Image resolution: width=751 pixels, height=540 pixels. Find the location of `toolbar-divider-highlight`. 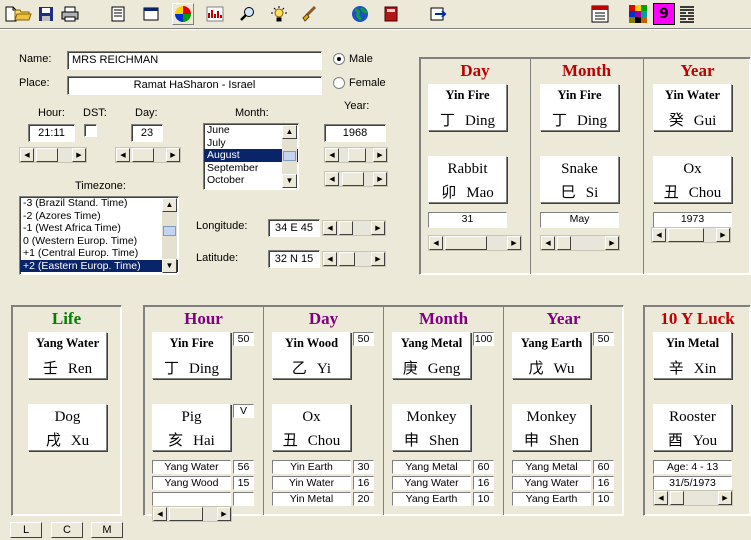

toolbar-divider-highlight is located at coordinates (375, 29).